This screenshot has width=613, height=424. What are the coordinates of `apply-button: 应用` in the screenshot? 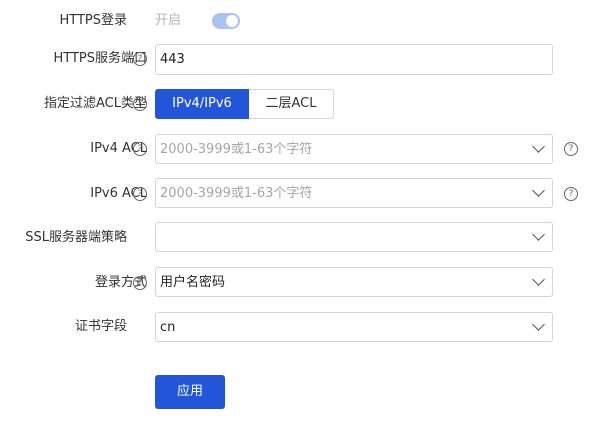 It's located at (190, 392).